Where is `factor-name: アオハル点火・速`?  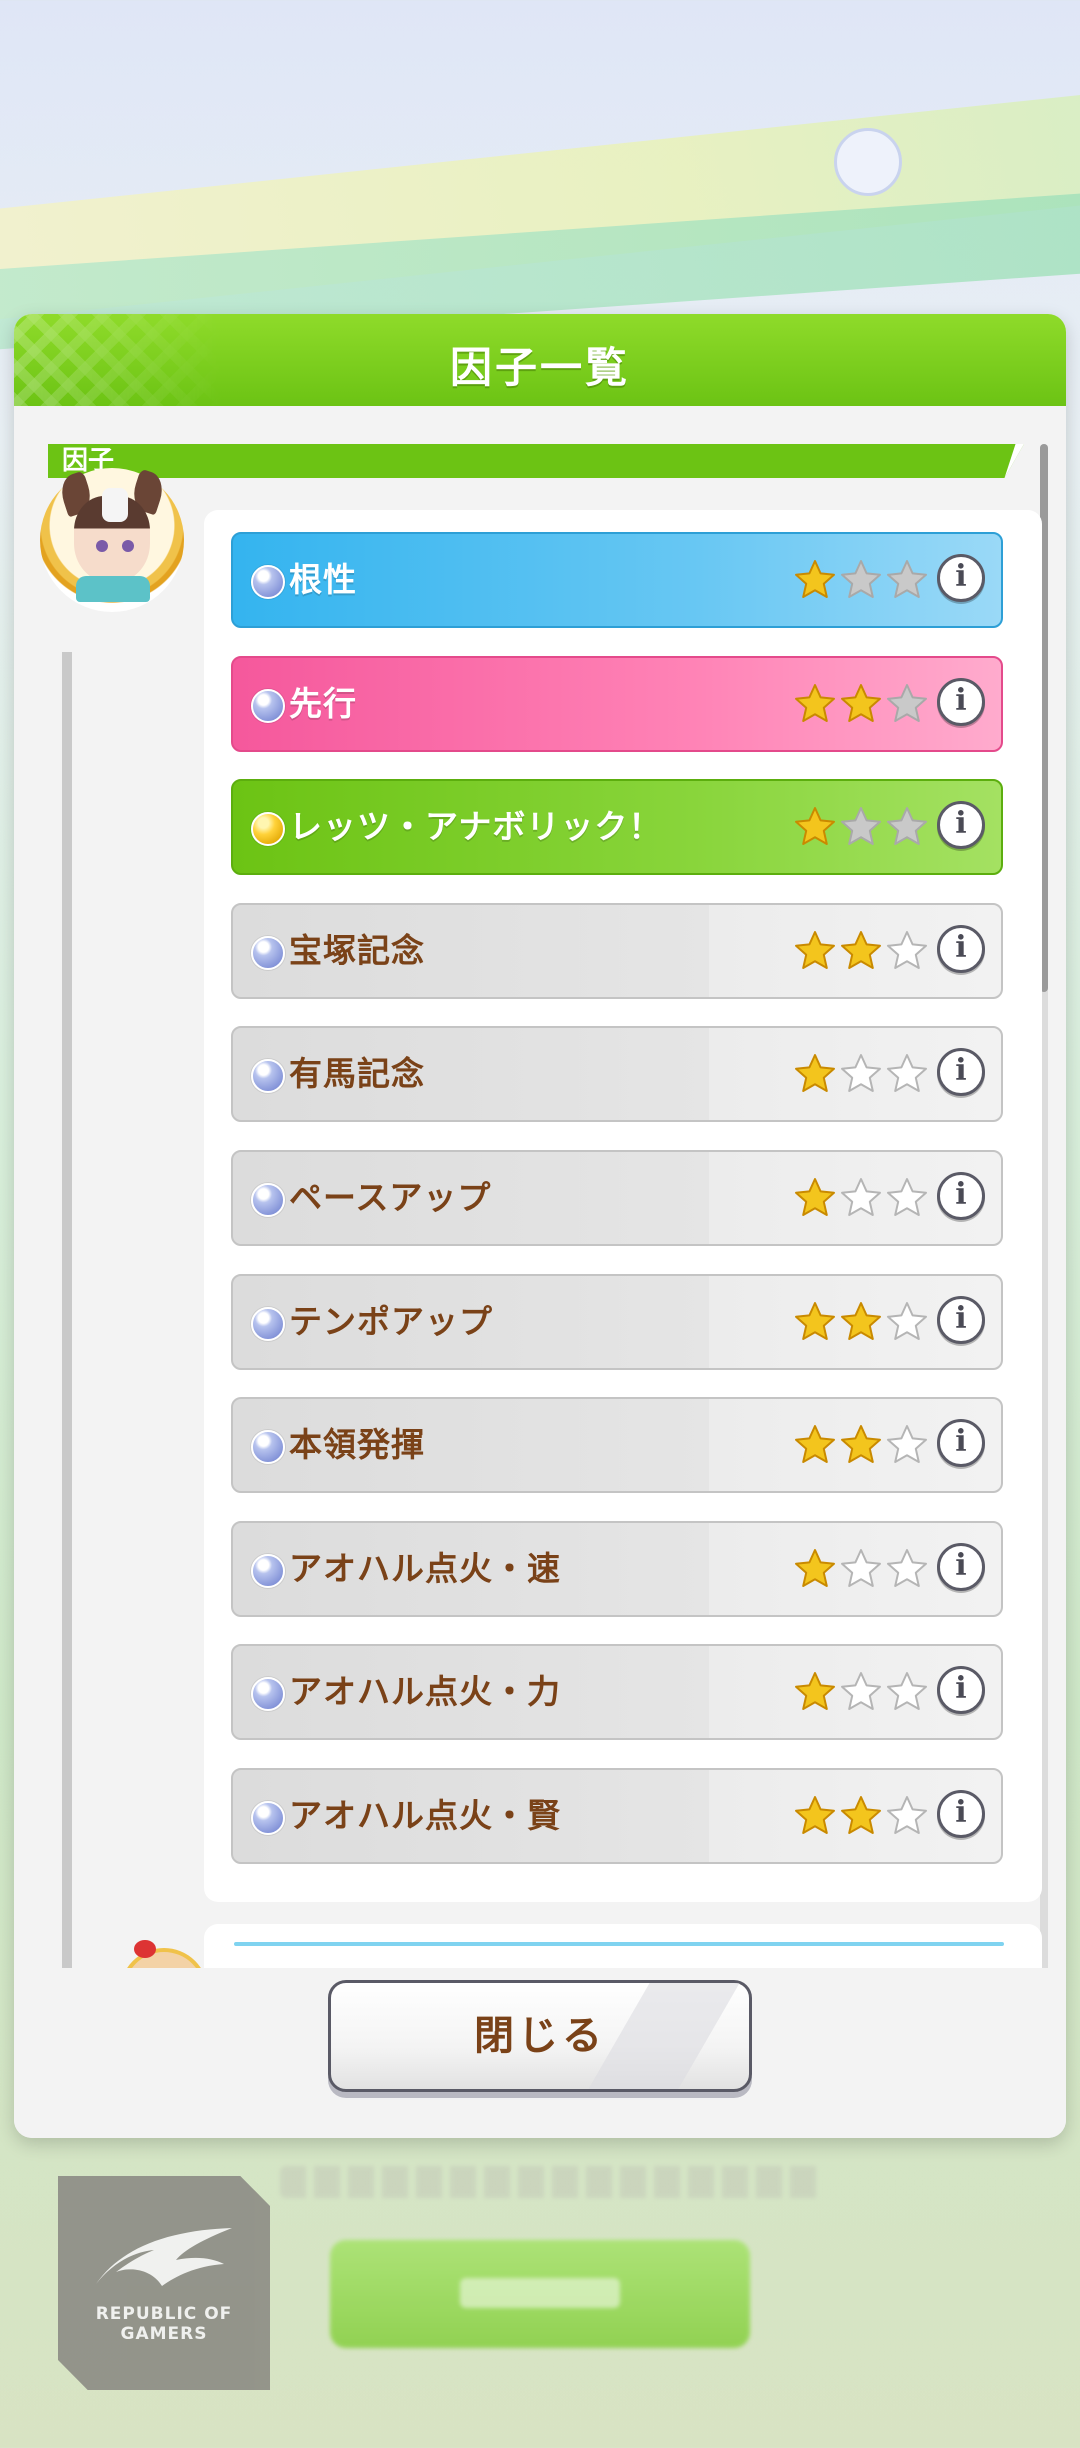 factor-name: アオハル点火・速 is located at coordinates (425, 1568).